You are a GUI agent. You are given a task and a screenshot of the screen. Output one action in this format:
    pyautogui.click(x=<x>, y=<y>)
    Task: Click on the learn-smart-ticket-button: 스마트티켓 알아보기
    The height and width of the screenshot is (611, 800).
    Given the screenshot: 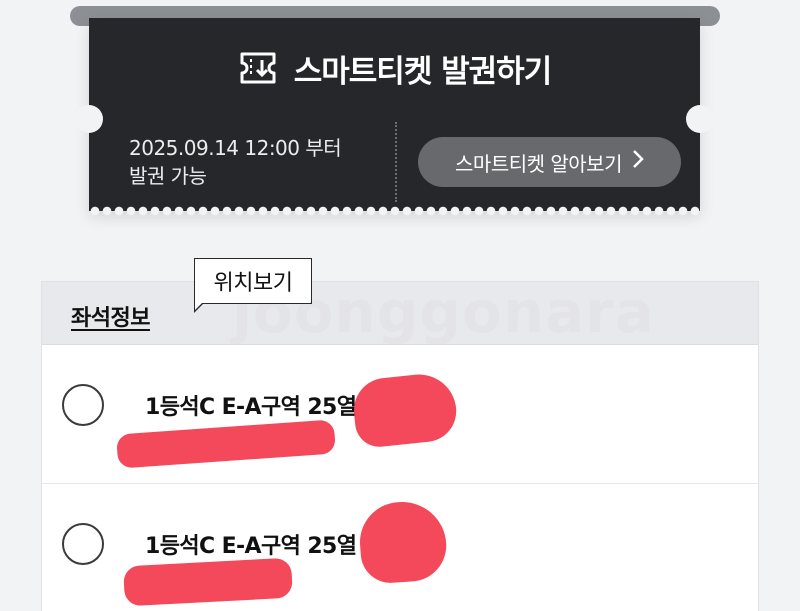 What is the action you would take?
    pyautogui.click(x=549, y=162)
    